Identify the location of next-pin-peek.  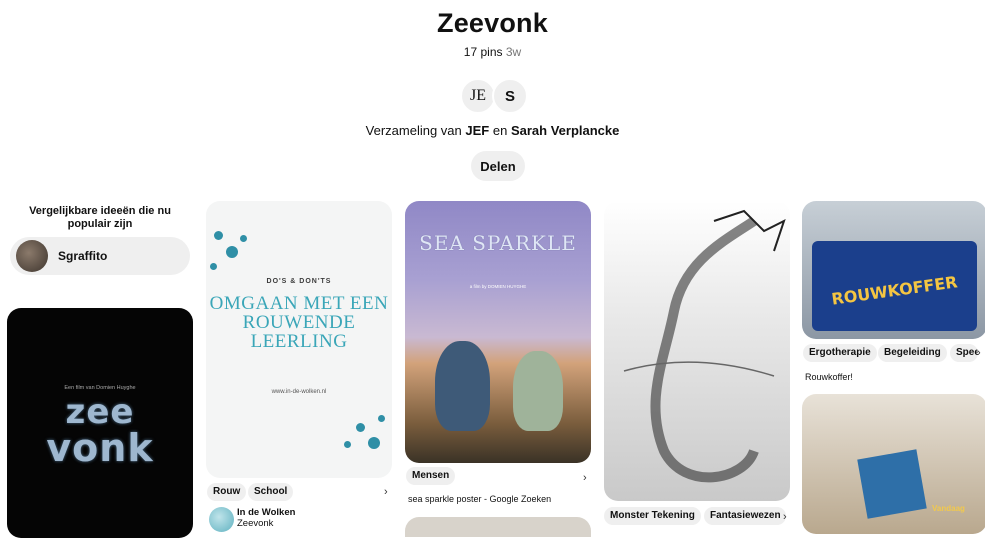
(498, 527).